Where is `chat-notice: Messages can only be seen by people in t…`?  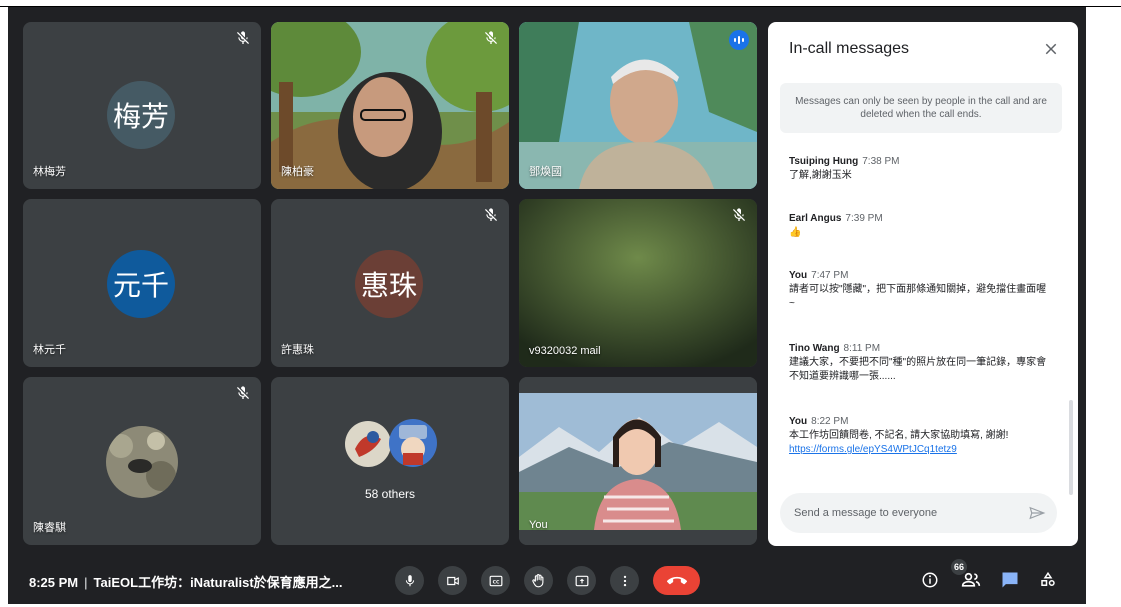 chat-notice: Messages can only be seen by people in t… is located at coordinates (921, 108).